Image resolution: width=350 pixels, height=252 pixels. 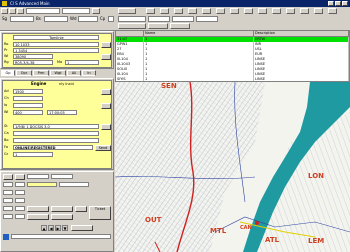 I want to click on ch-field, so click(x=28, y=98).